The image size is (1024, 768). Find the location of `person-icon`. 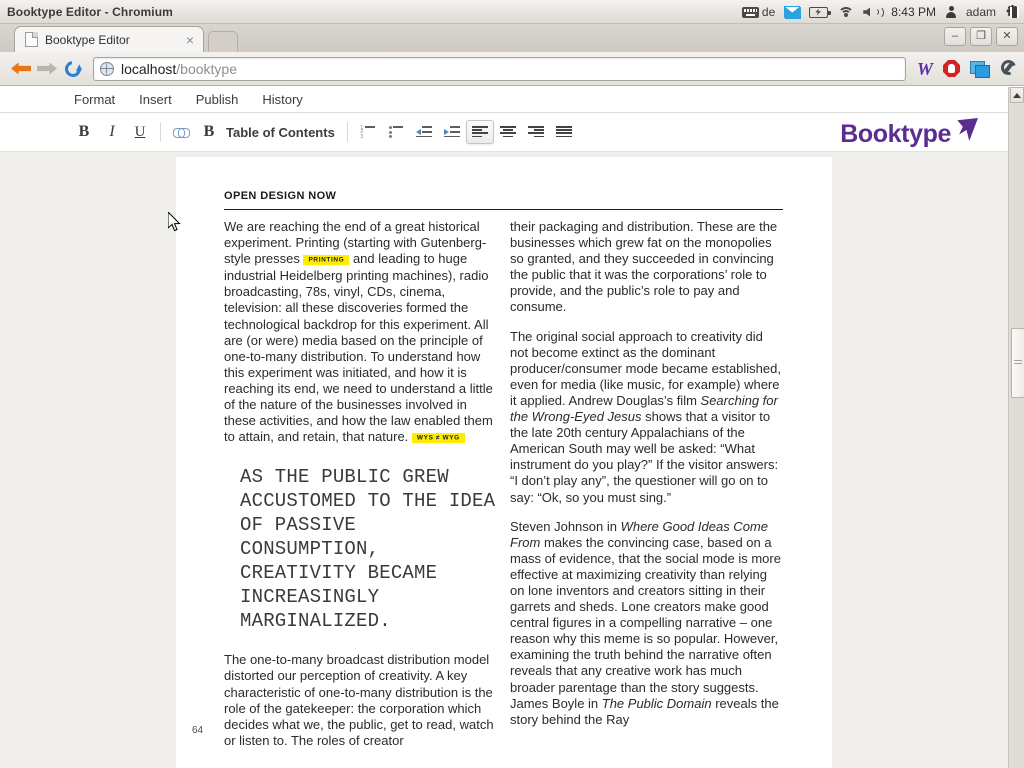

person-icon is located at coordinates (951, 12).